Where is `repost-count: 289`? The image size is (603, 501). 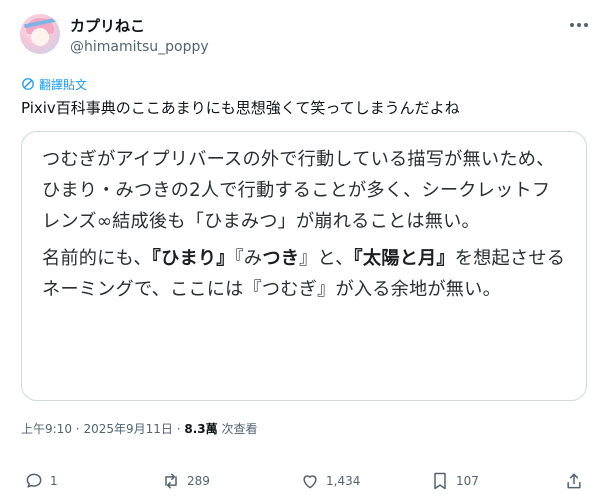 repost-count: 289 is located at coordinates (198, 481).